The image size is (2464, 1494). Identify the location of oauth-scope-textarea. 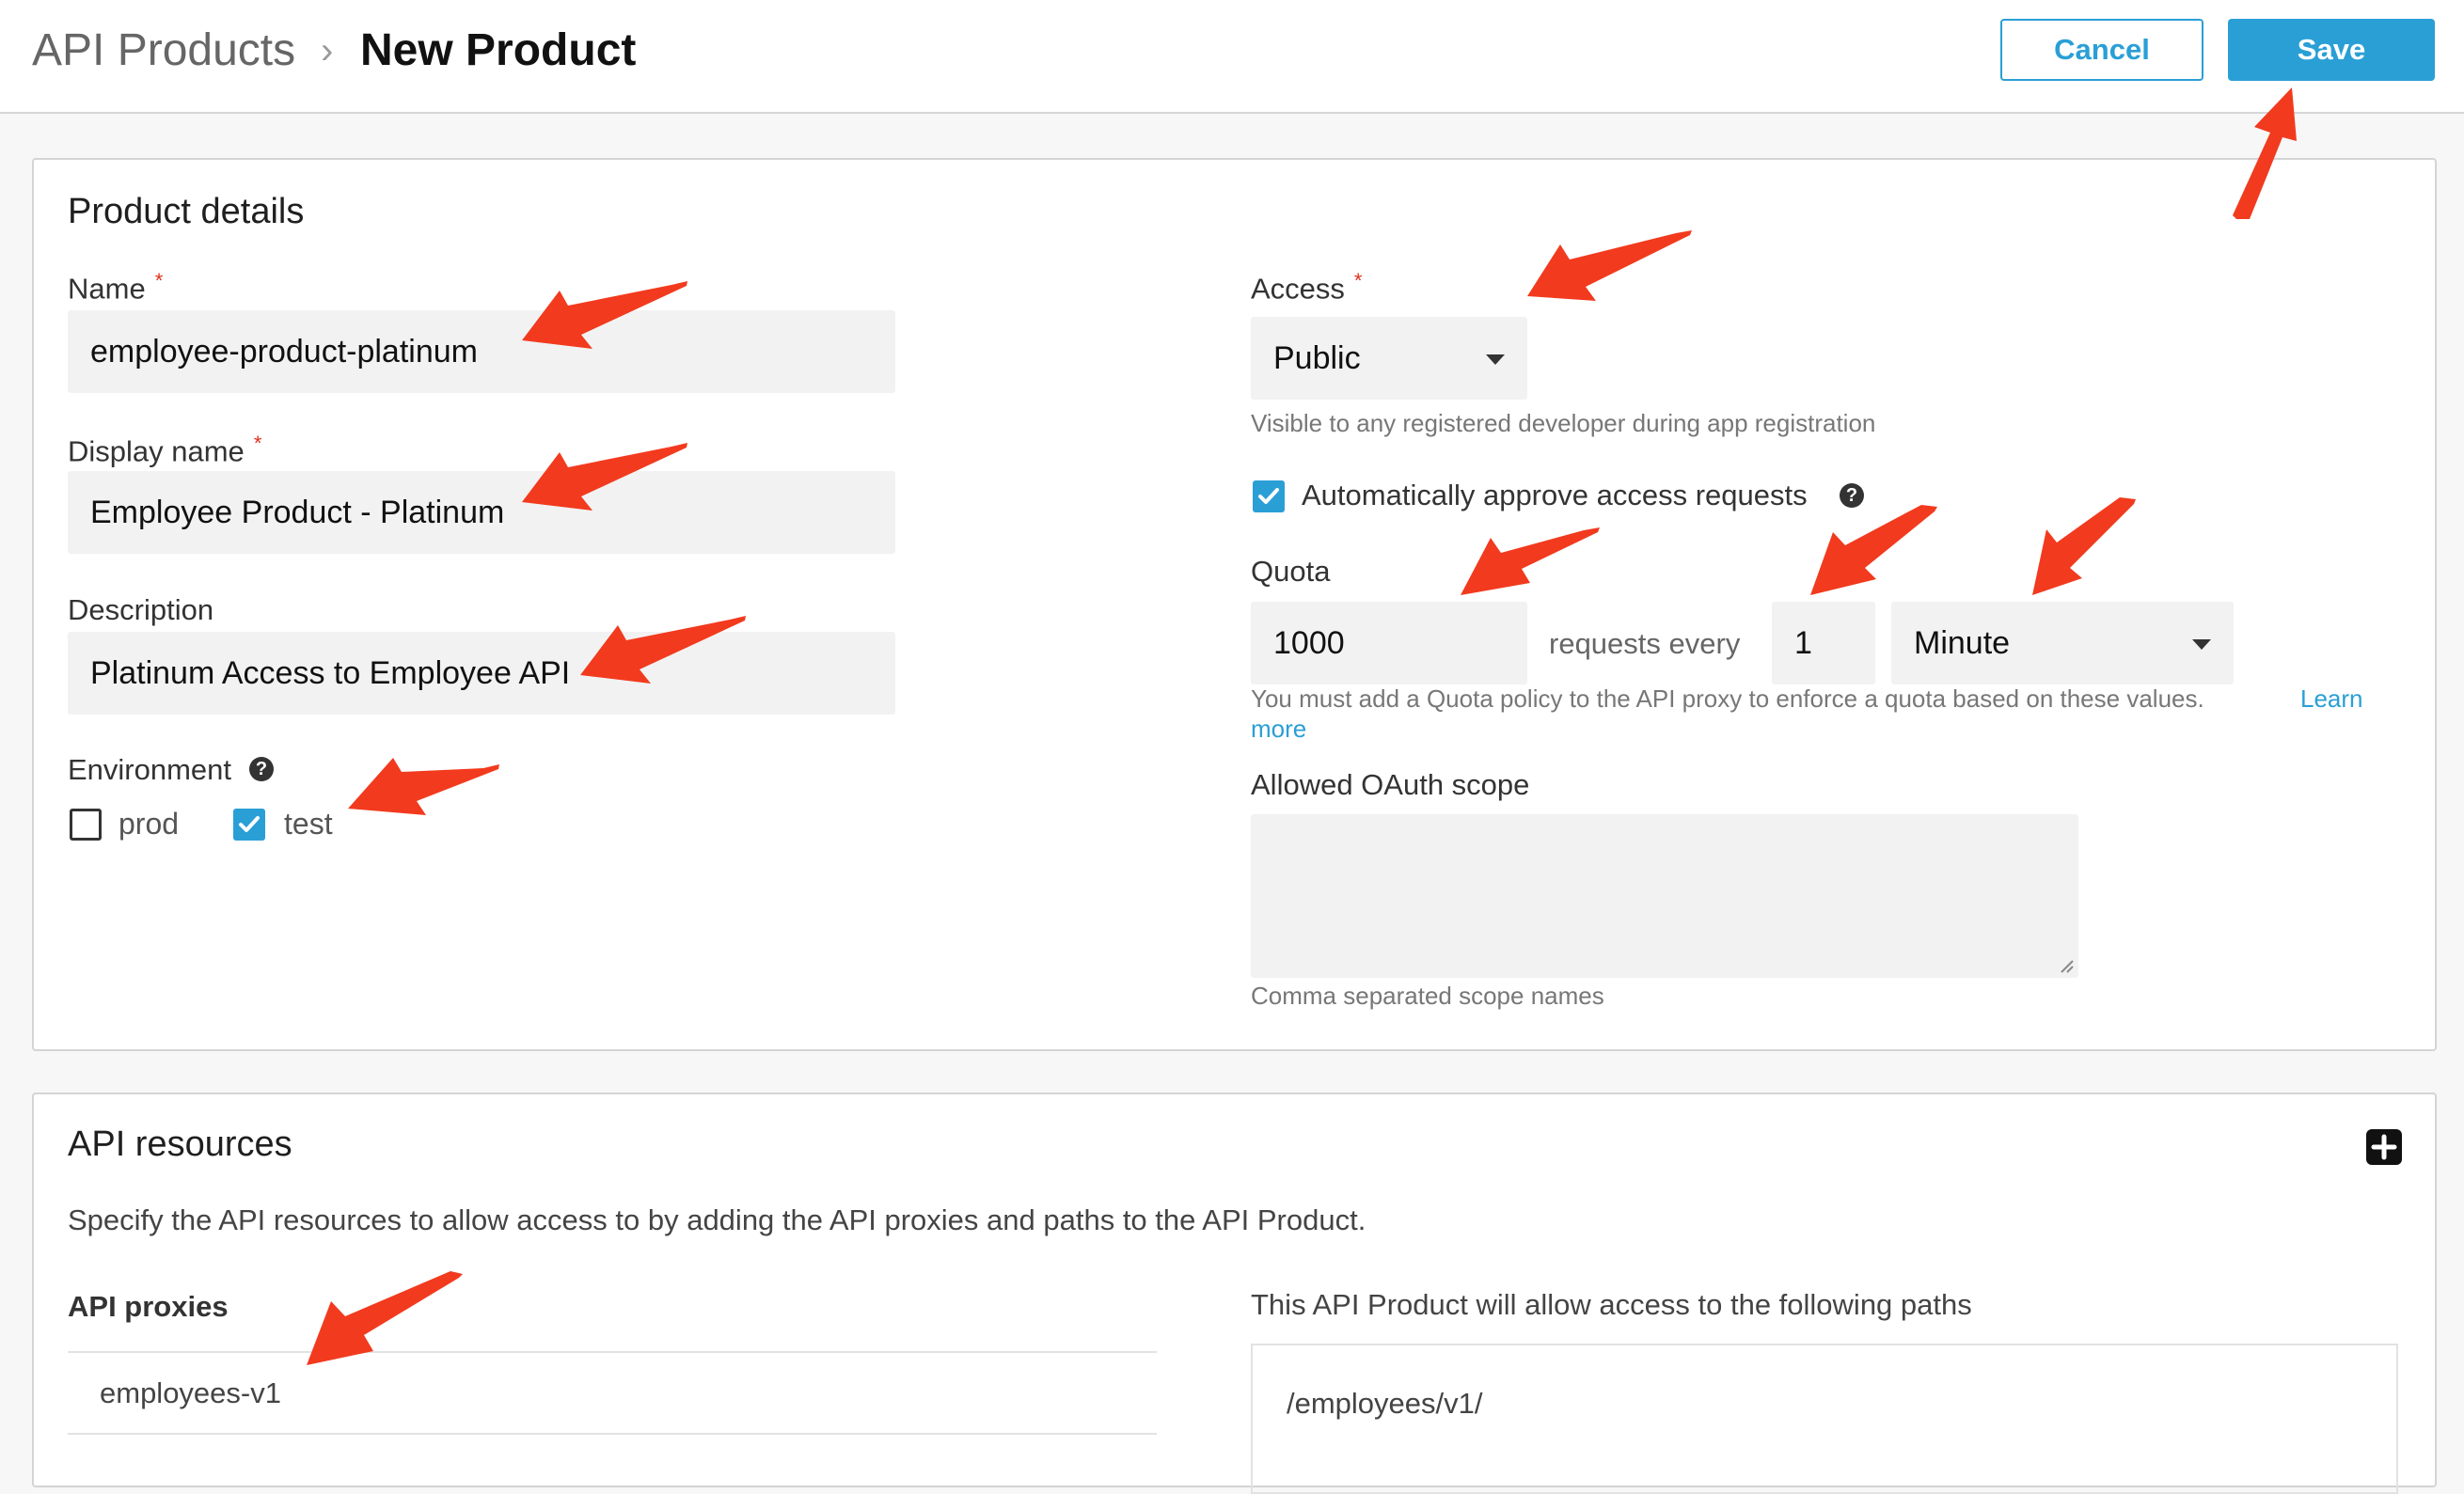
(1664, 896).